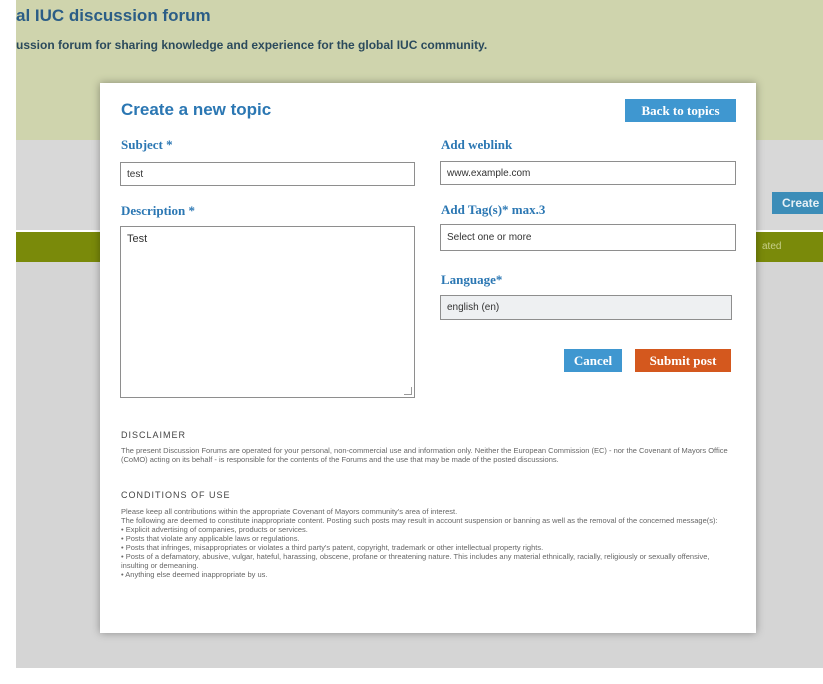  Describe the element at coordinates (683, 360) in the screenshot. I see `submit-post-button: Submit post` at that location.